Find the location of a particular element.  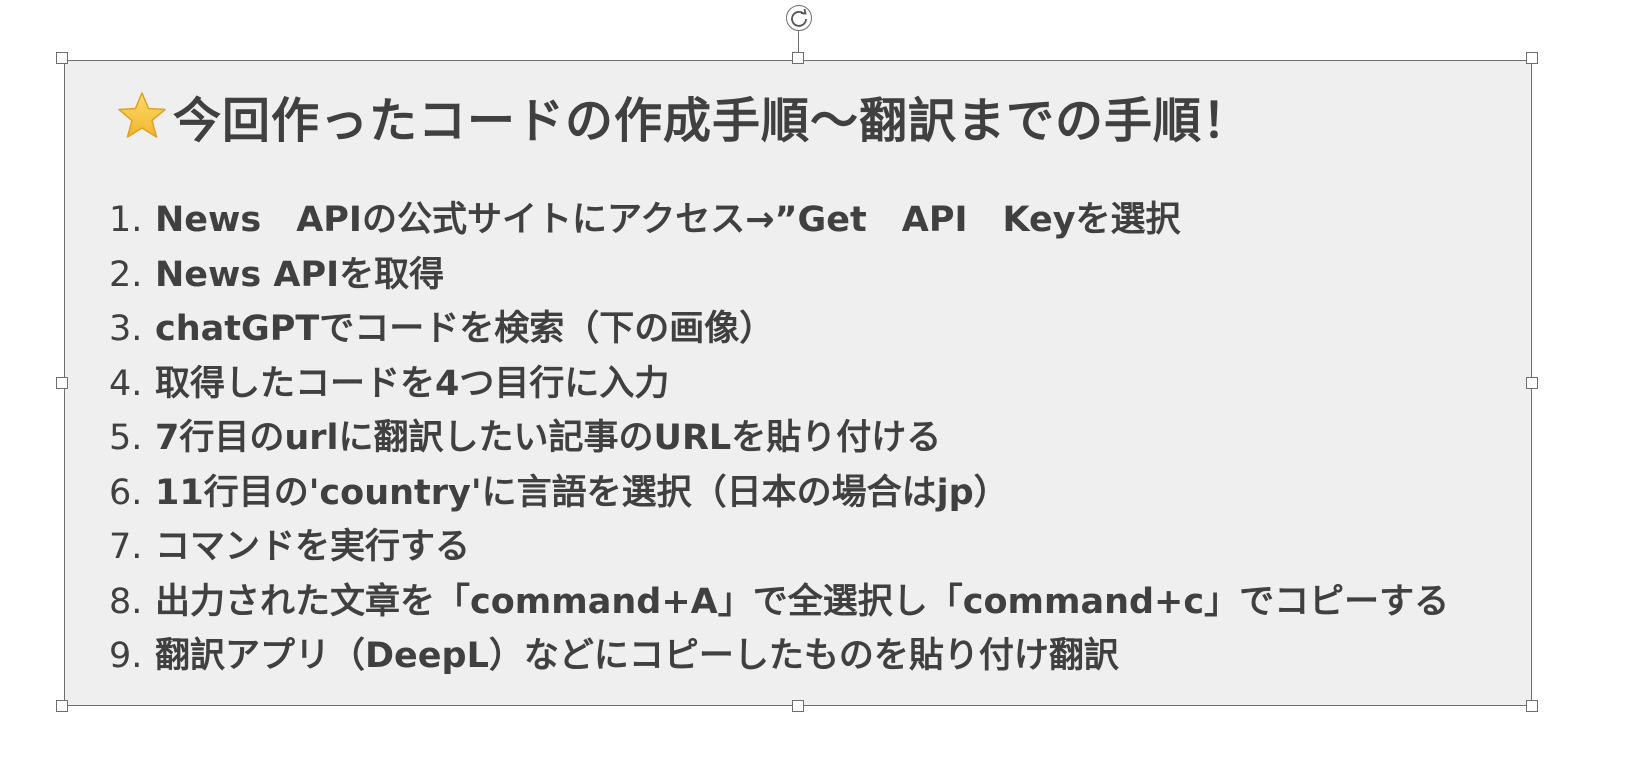

resize-handle-middle-right is located at coordinates (1532, 383).